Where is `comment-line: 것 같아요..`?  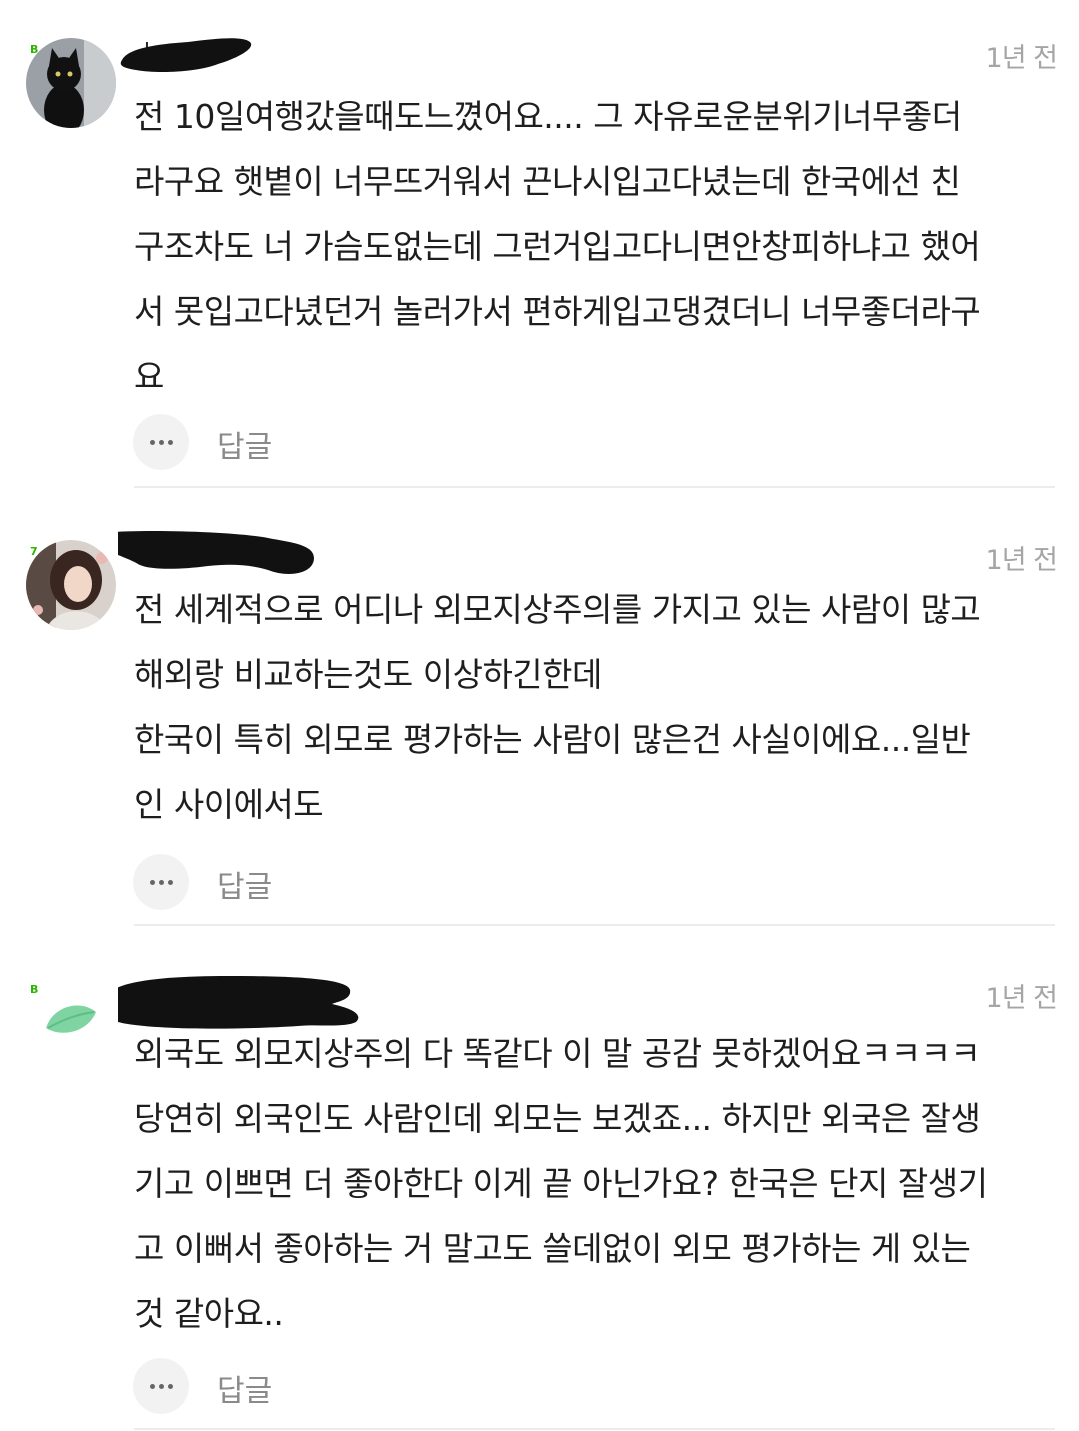
comment-line: 것 같아요.. is located at coordinates (209, 1313).